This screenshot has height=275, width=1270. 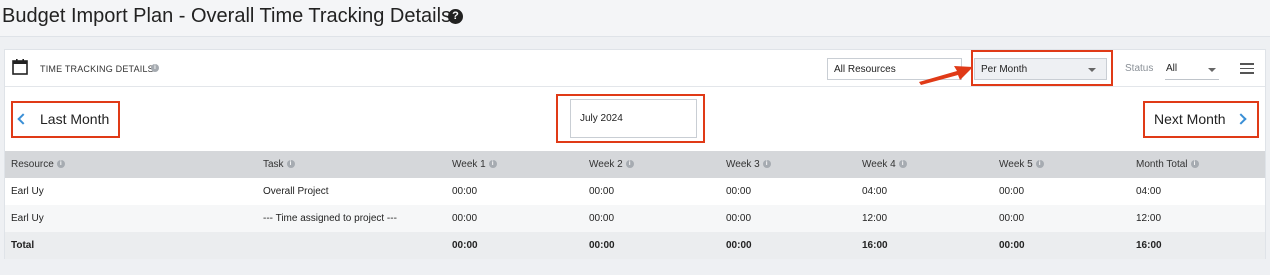 What do you see at coordinates (23, 119) in the screenshot?
I see `chevron-left-icon` at bounding box center [23, 119].